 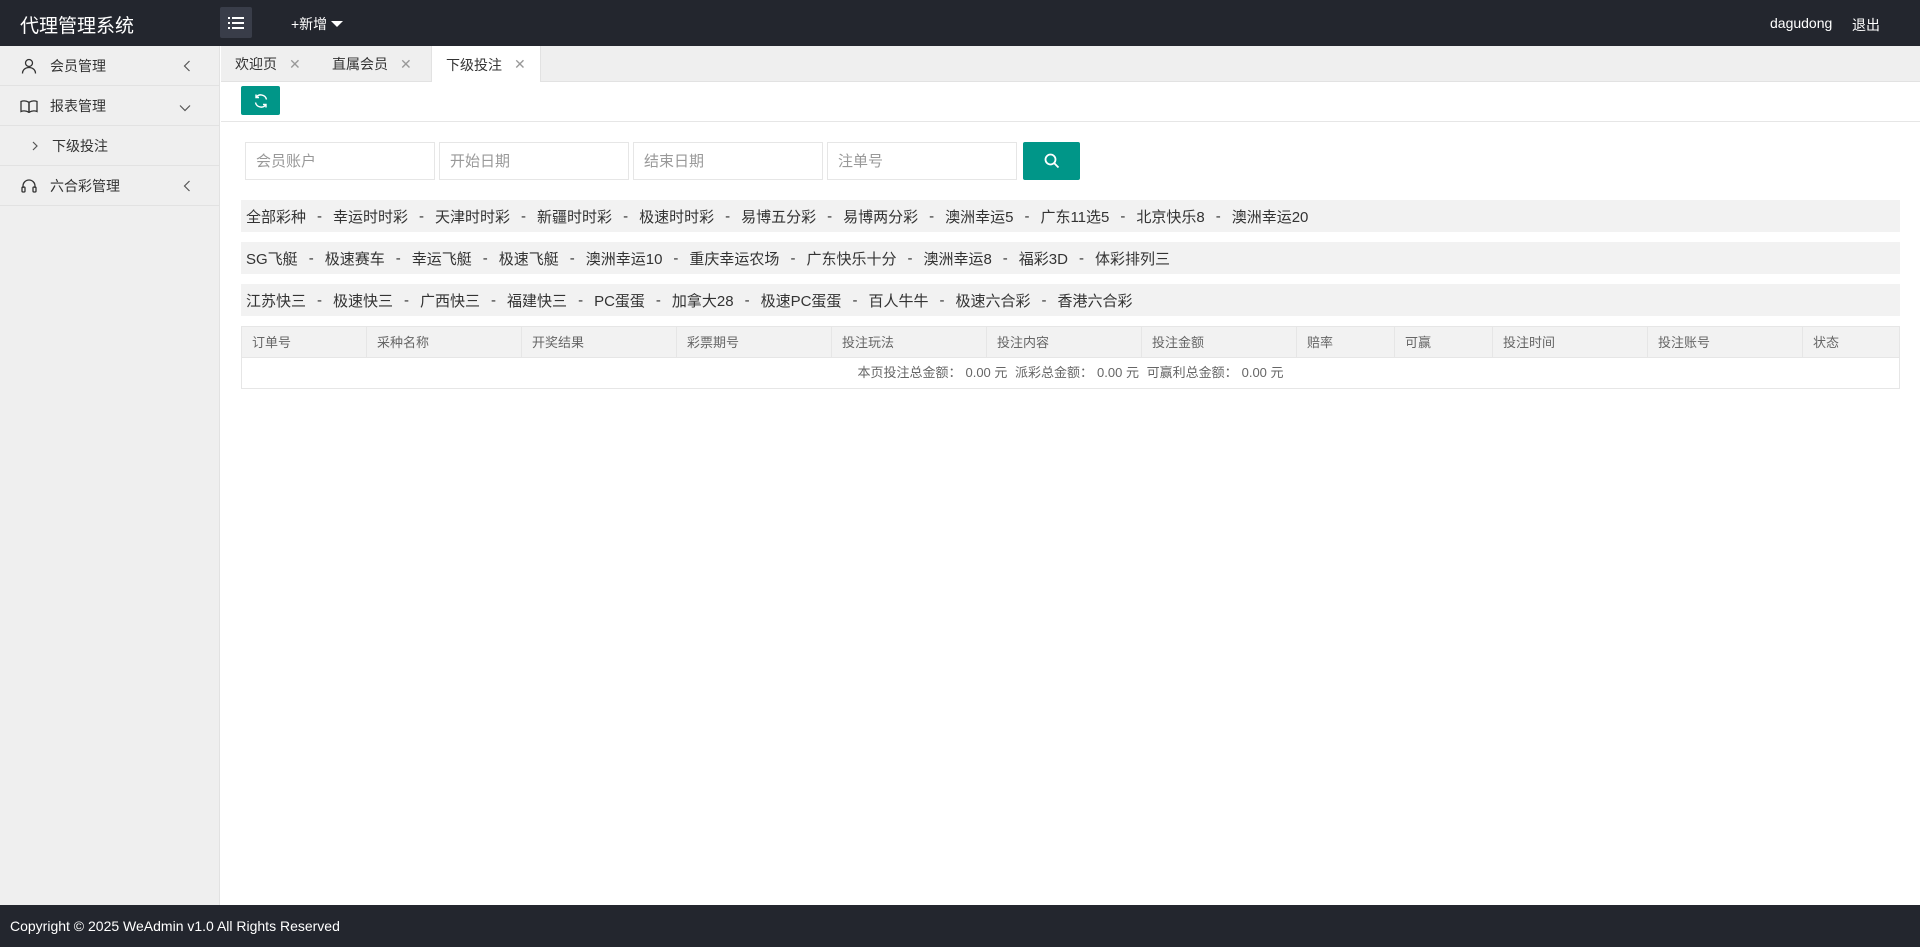 What do you see at coordinates (778, 216) in the screenshot?
I see `lottery-filter-link: 易博五分彩` at bounding box center [778, 216].